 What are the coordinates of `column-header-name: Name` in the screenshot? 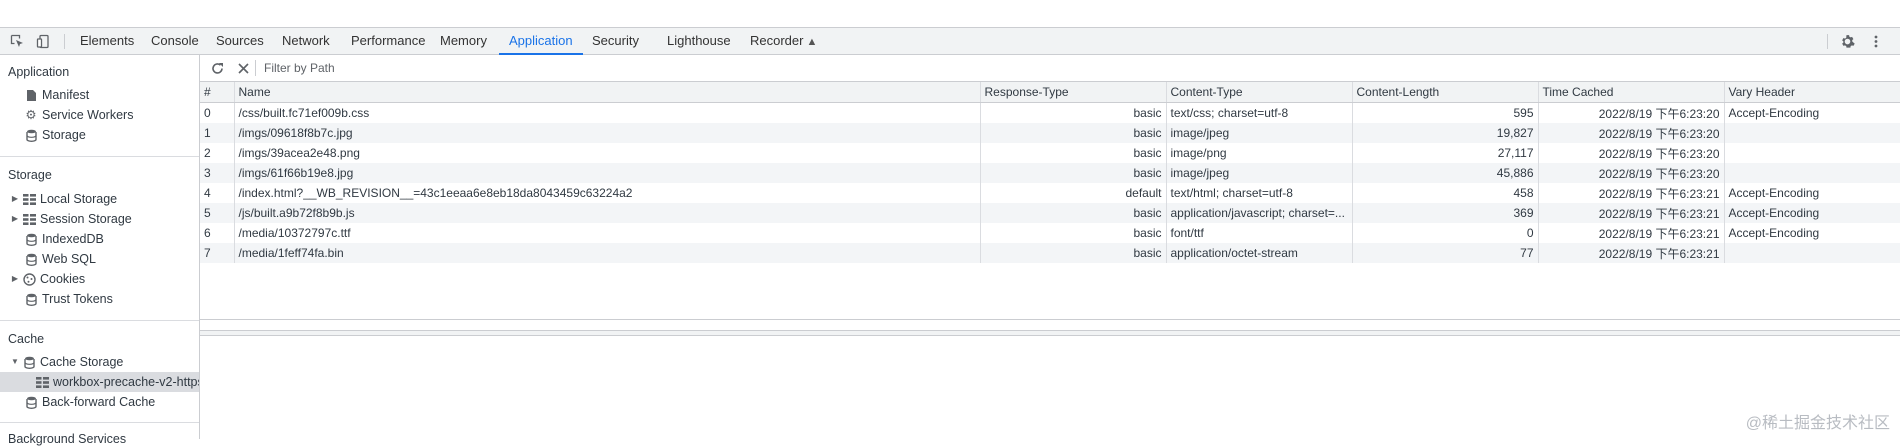 It's located at (606, 92).